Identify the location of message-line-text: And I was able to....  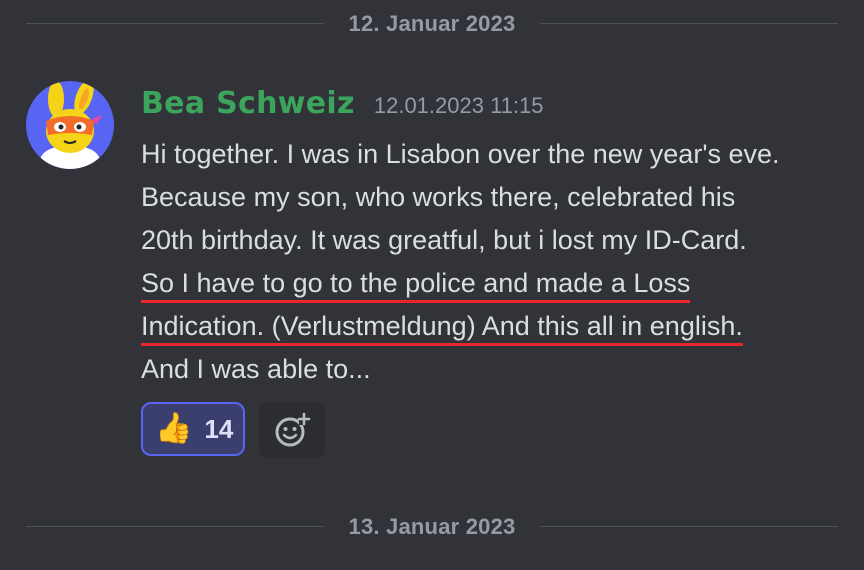
(256, 369).